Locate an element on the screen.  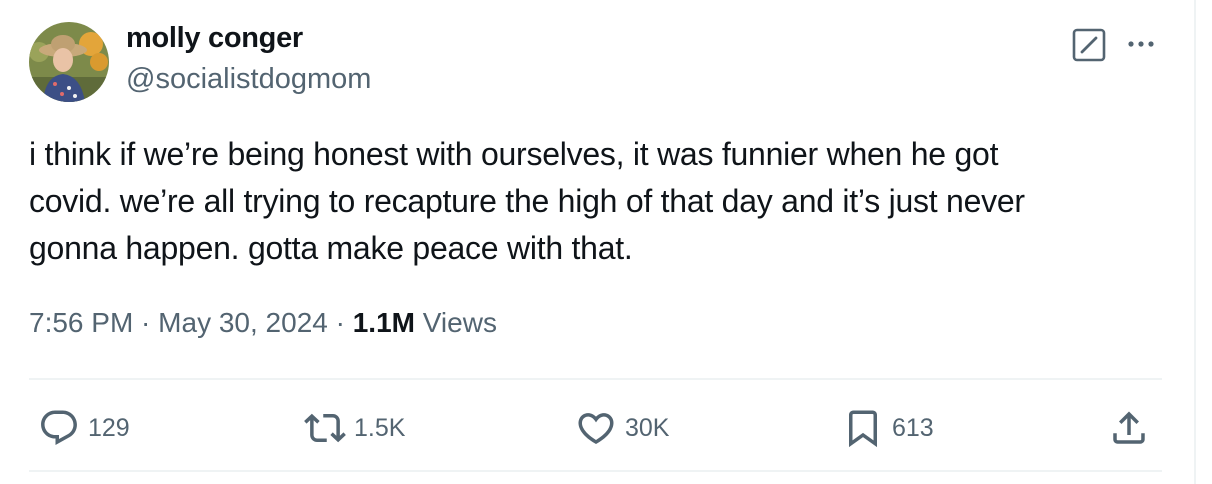
column-border is located at coordinates (1195, 242).